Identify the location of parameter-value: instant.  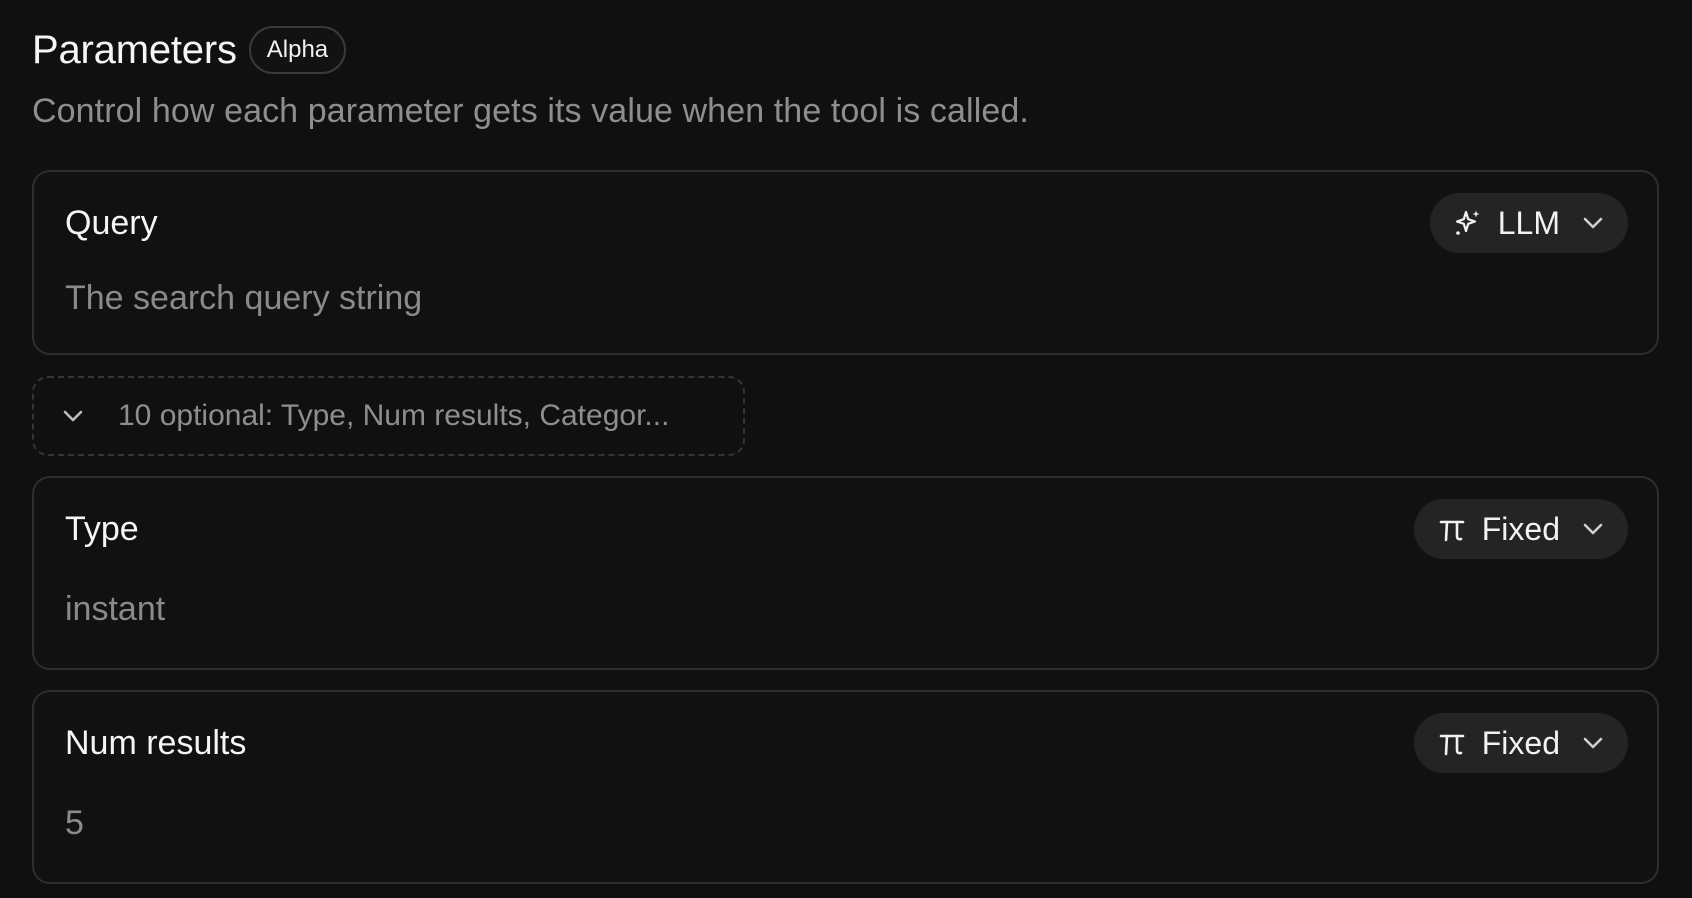
(115, 609).